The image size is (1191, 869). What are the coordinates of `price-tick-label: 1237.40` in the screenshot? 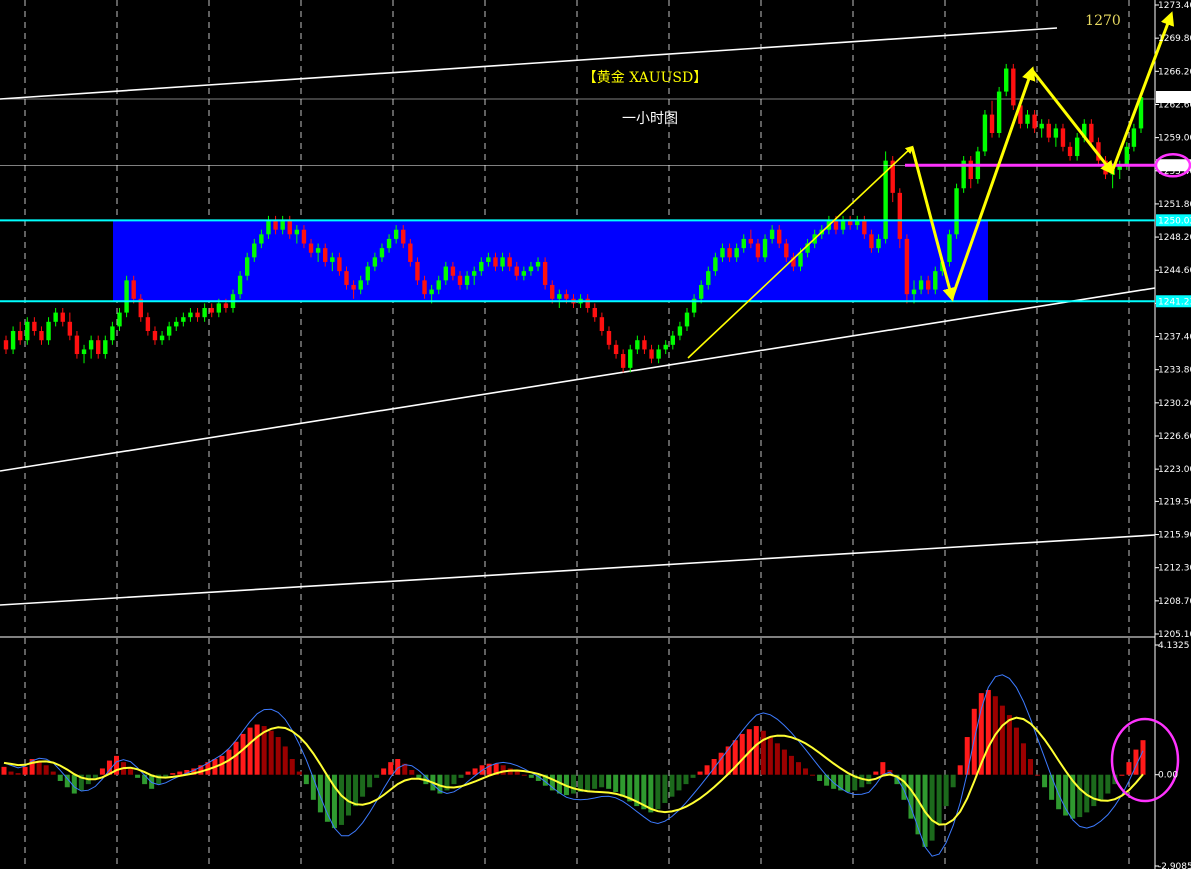 It's located at (1174, 338).